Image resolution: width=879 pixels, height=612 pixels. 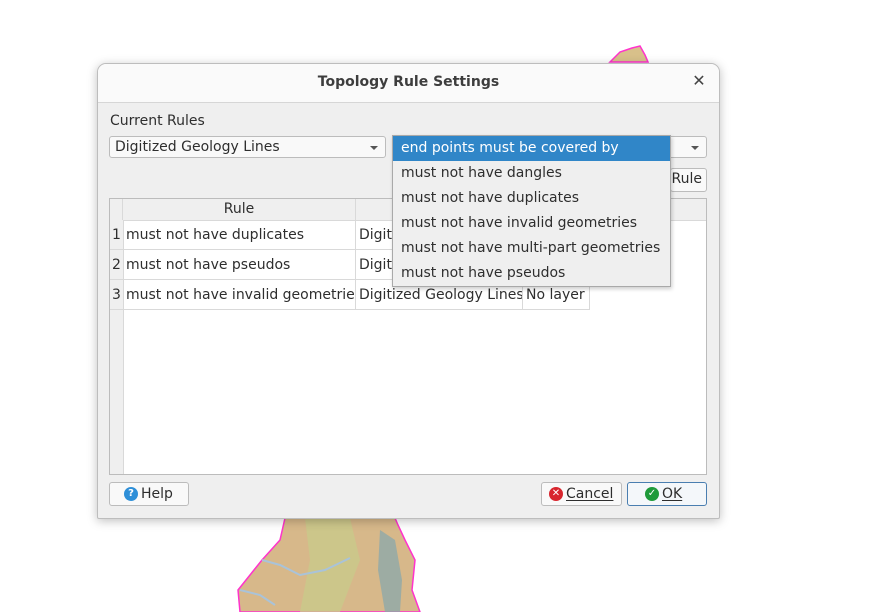 I want to click on cancel-button-label: Cancel, so click(x=590, y=494).